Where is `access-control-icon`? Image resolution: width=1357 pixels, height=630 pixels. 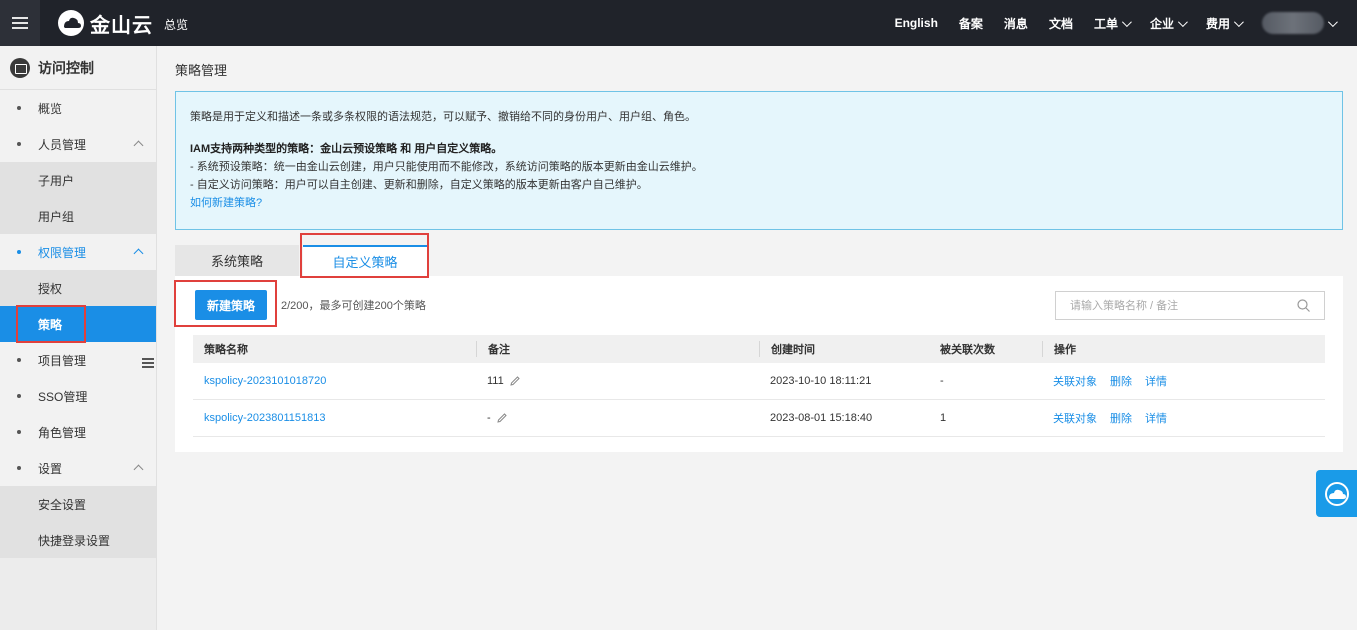 access-control-icon is located at coordinates (20, 67).